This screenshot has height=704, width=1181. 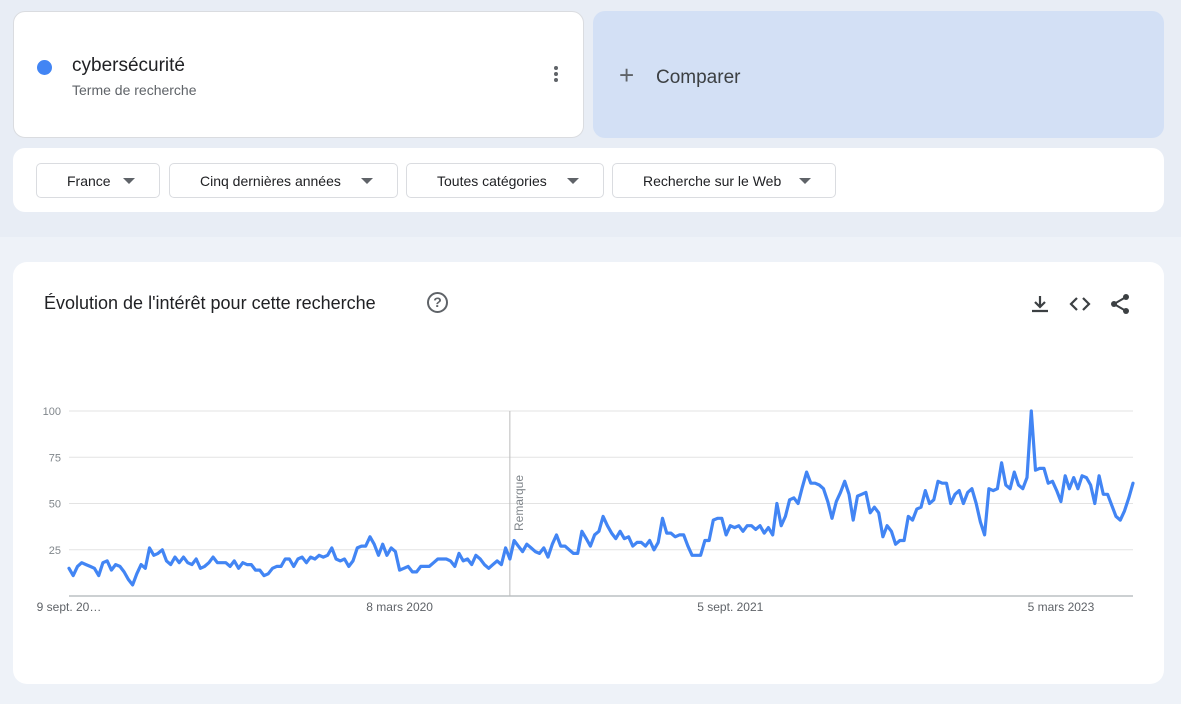 I want to click on x-tick-label: 5 sept. 2021, so click(x=730, y=607).